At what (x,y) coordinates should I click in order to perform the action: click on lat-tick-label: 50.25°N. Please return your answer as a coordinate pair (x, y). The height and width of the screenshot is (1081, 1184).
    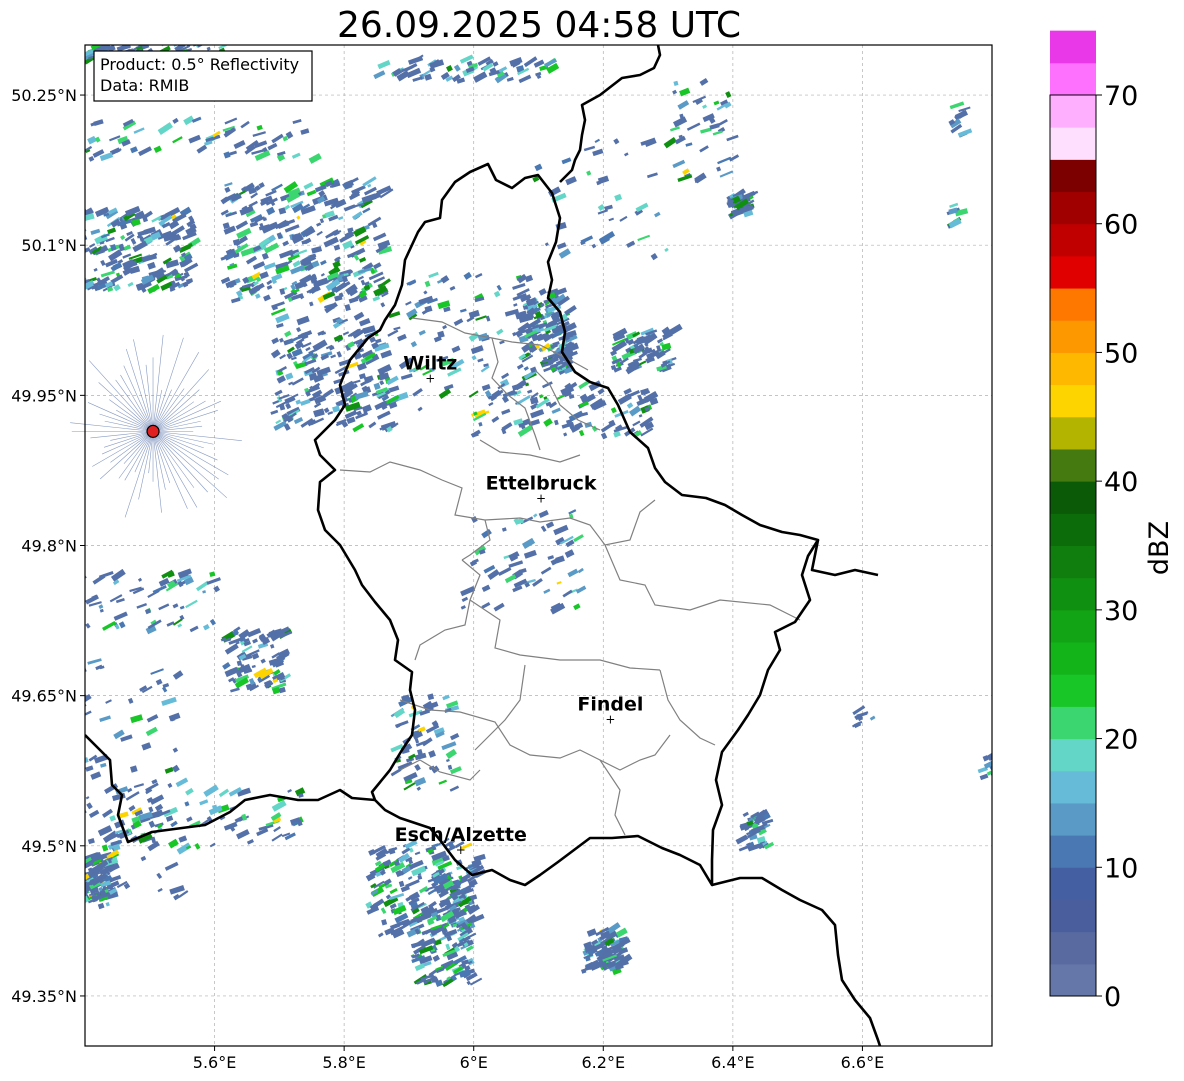
    Looking at the image, I should click on (44, 95).